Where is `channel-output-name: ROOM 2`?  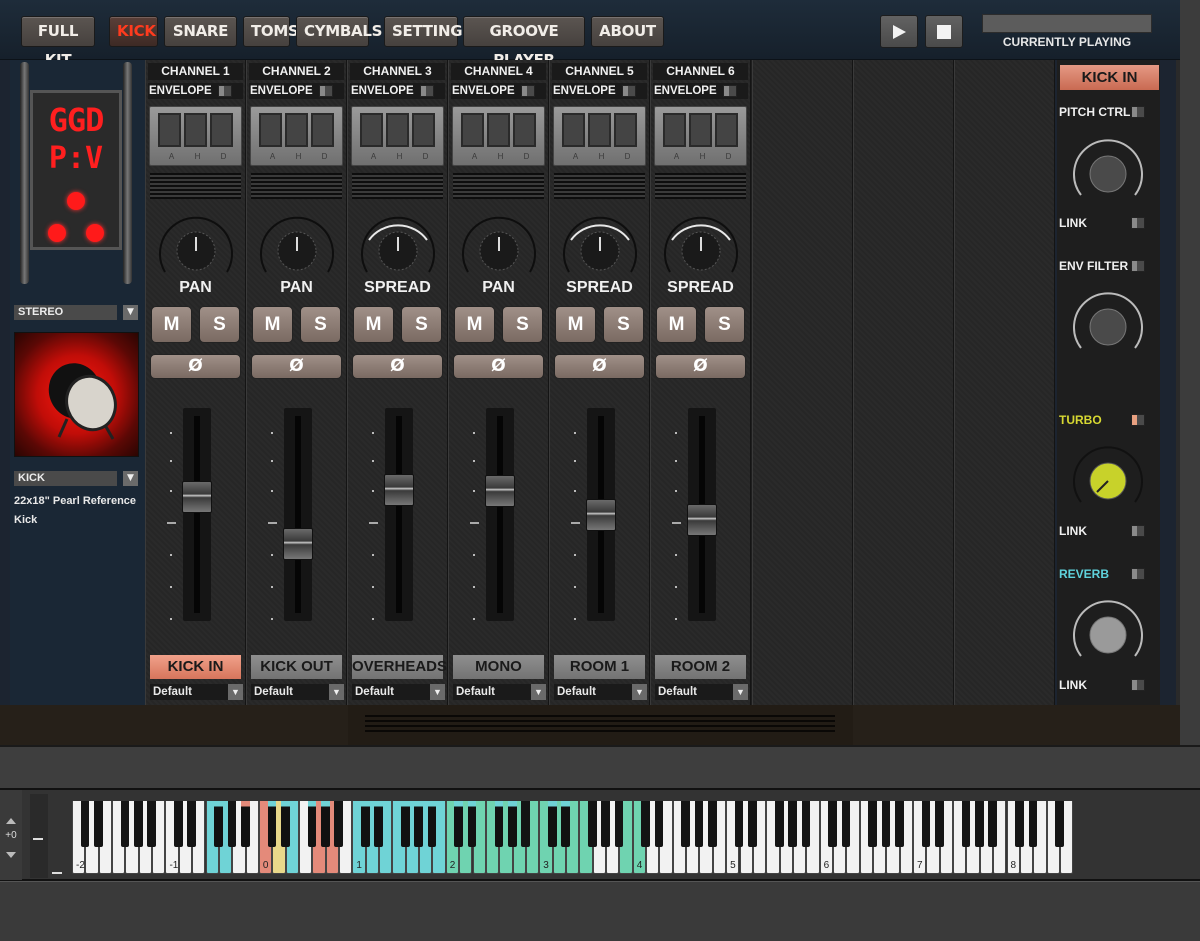 channel-output-name: ROOM 2 is located at coordinates (700, 667).